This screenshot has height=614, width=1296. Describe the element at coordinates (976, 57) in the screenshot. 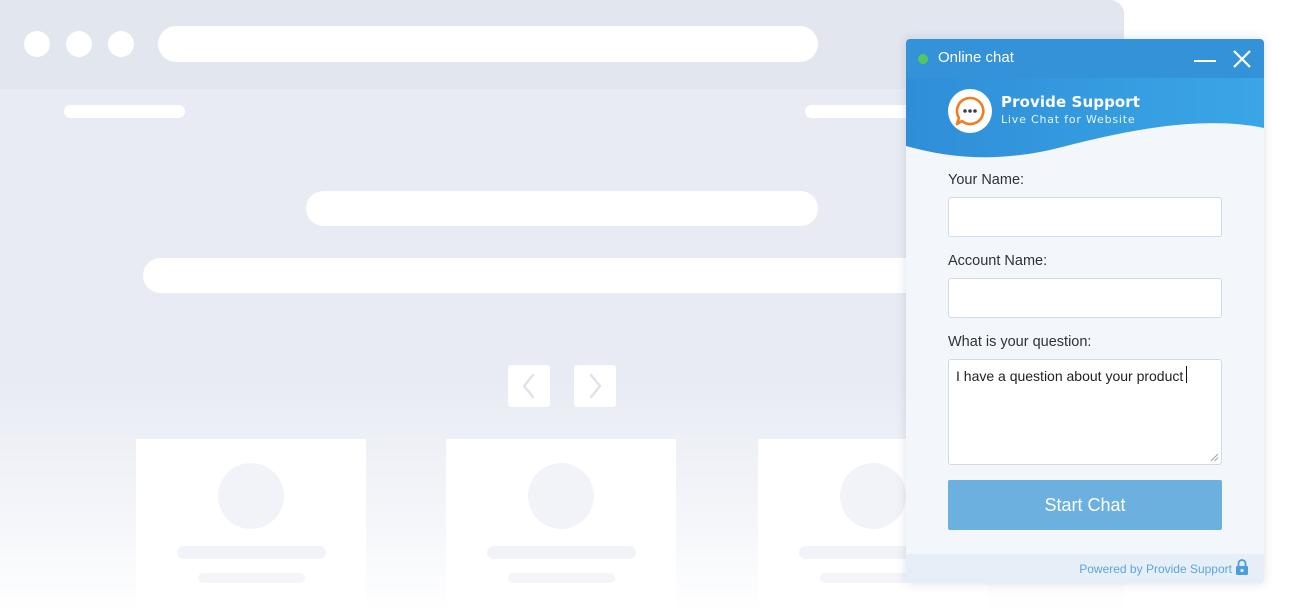

I see `chat-title: Online chat` at that location.